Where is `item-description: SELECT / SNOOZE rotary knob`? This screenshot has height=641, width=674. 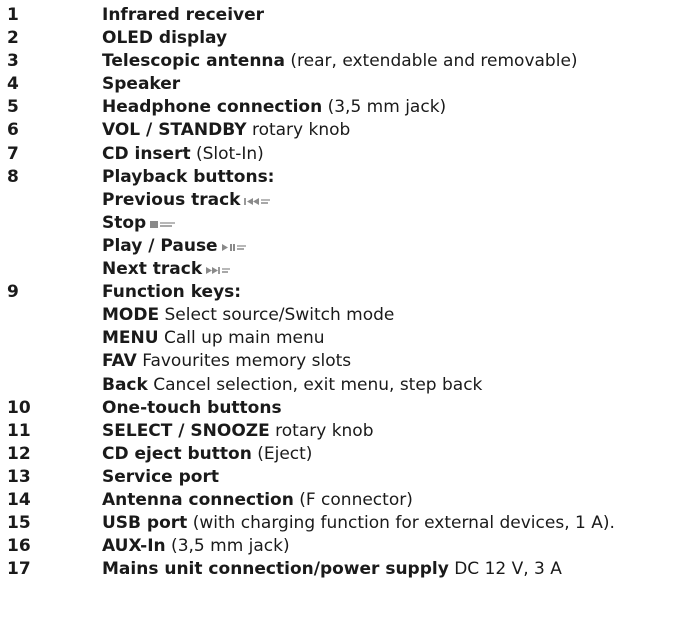 item-description: SELECT / SNOOZE rotary knob is located at coordinates (238, 431).